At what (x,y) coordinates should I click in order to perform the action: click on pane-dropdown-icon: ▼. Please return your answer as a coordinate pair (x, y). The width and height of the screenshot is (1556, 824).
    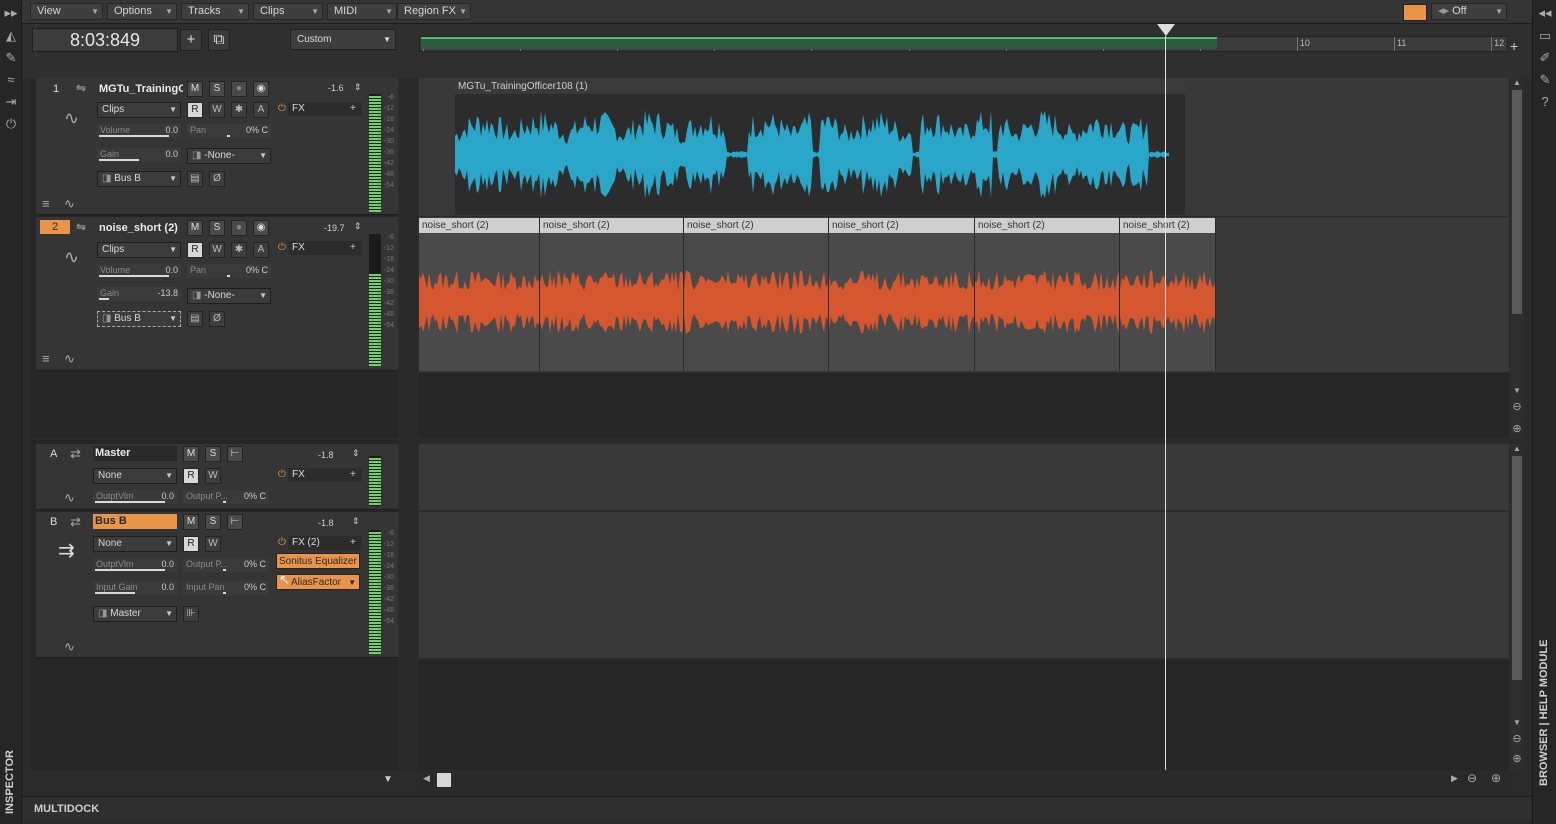
    Looking at the image, I should click on (388, 779).